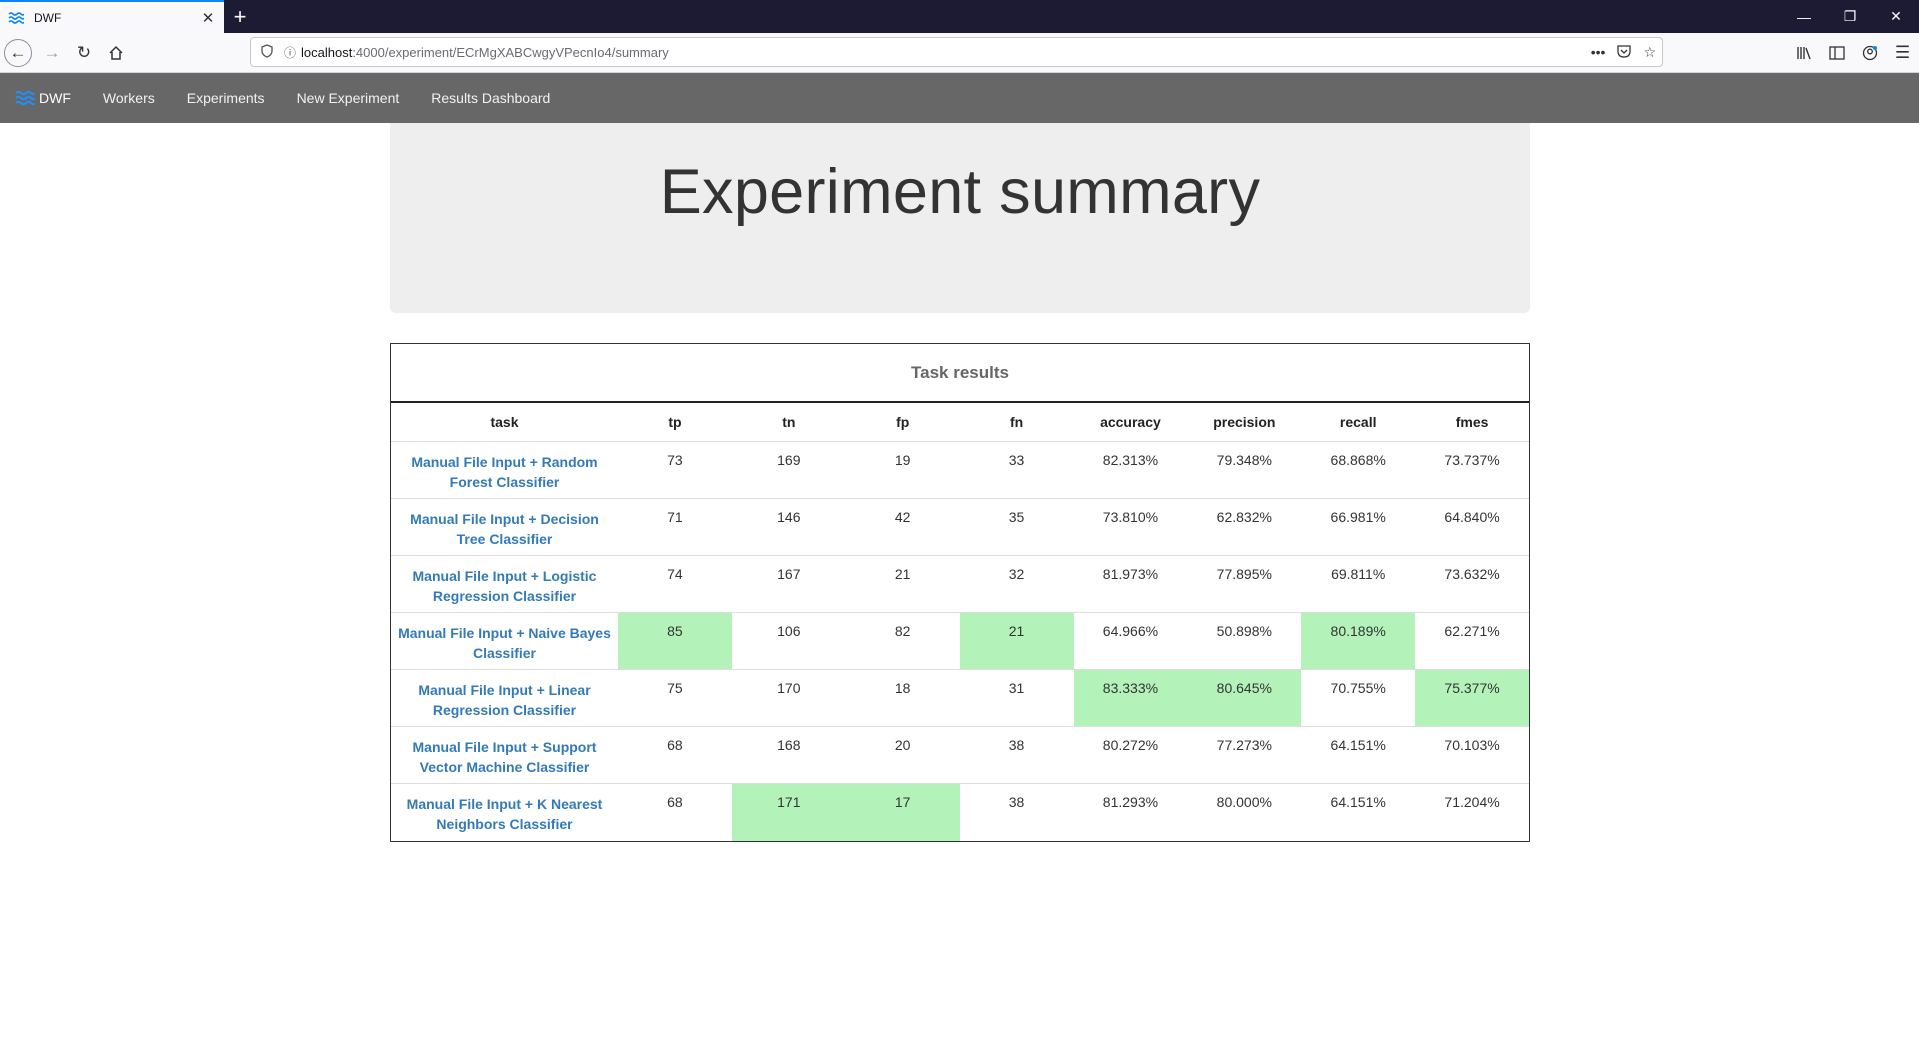 Image resolution: width=1919 pixels, height=1039 pixels. What do you see at coordinates (1130, 755) in the screenshot?
I see `cell-accuracy: 80.272%` at bounding box center [1130, 755].